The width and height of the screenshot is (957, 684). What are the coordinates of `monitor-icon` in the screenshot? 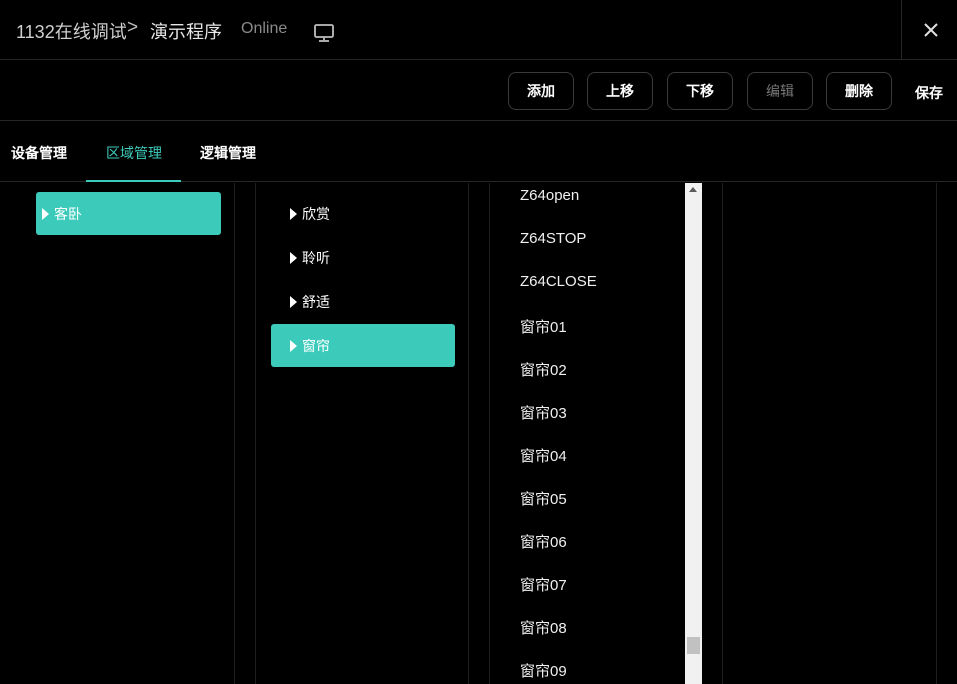 It's located at (324, 33).